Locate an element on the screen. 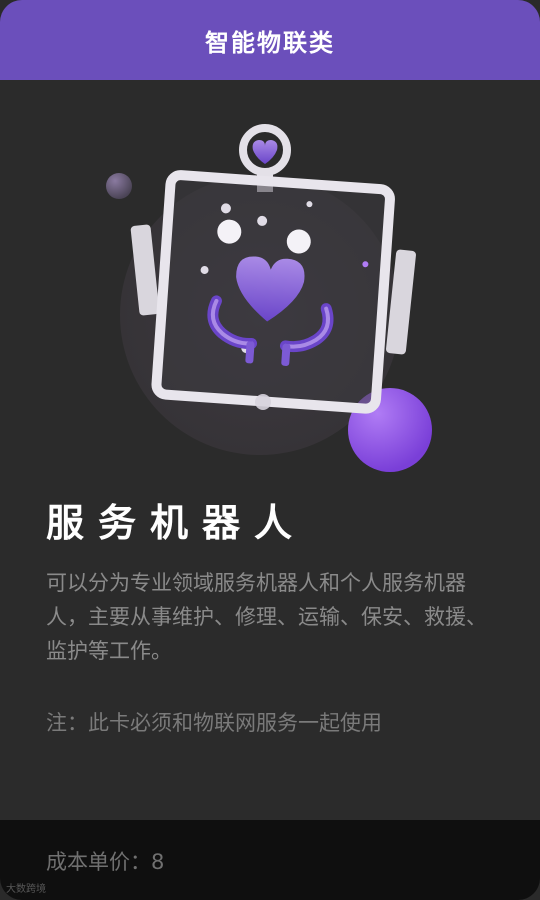 The height and width of the screenshot is (900, 540). category-title: 智能物联类 is located at coordinates (270, 42).